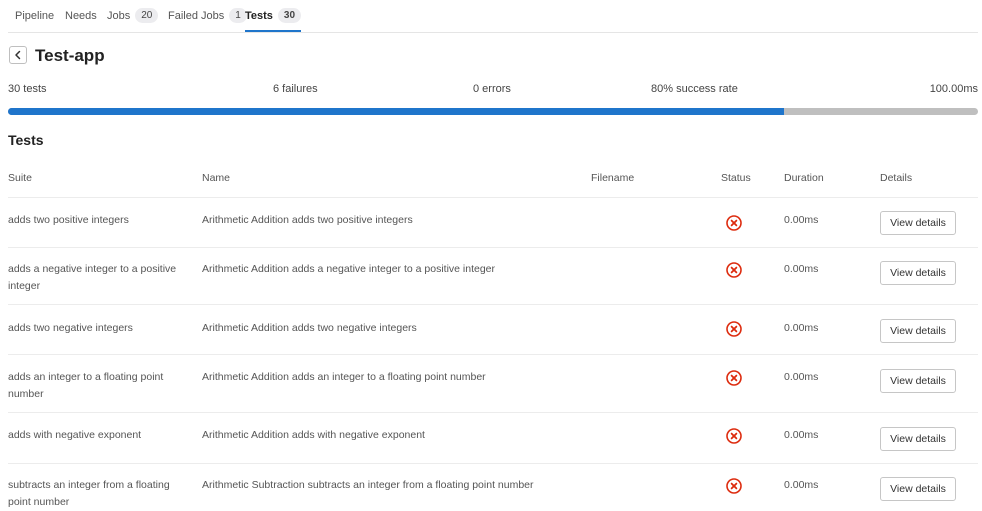 This screenshot has height=511, width=982. I want to click on jobs-count-badge: 20, so click(147, 15).